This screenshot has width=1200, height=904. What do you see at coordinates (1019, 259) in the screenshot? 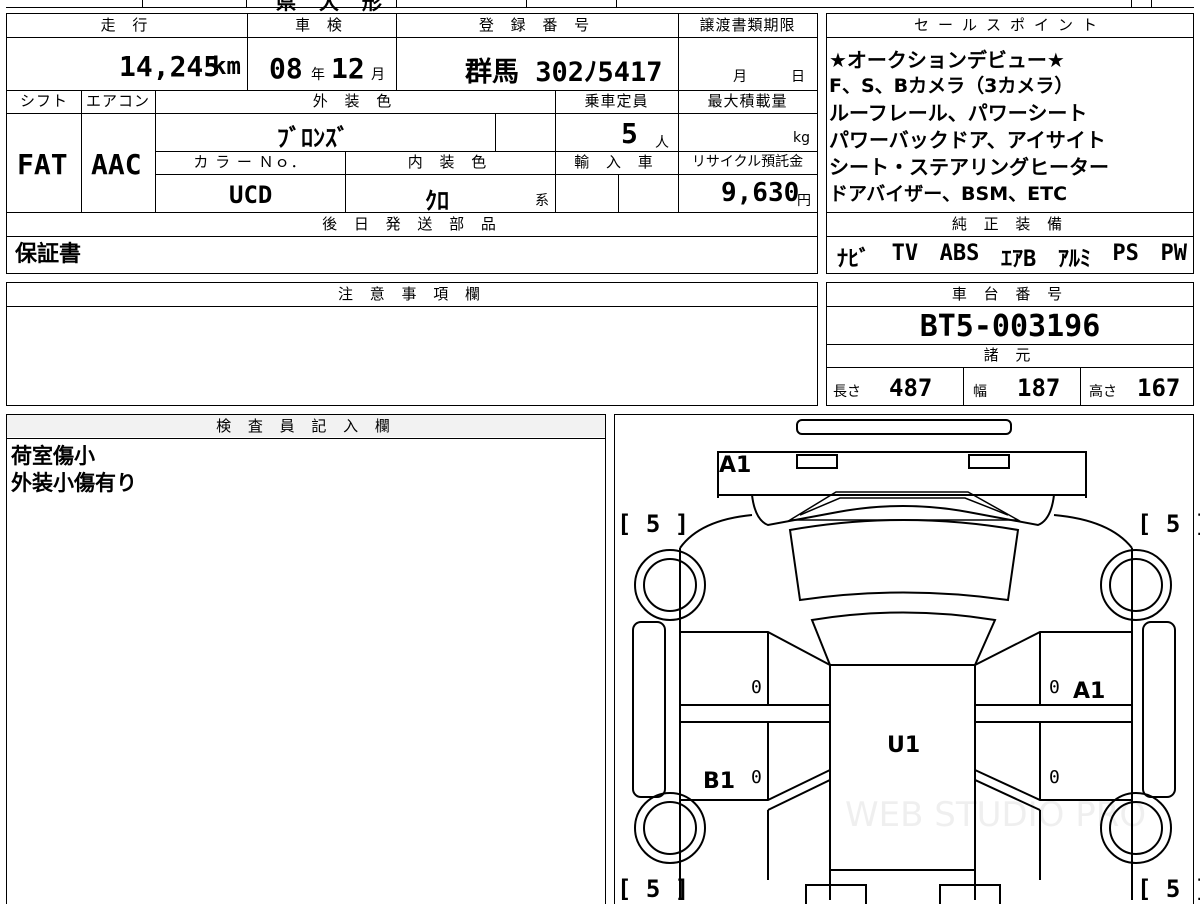
I see `equipment-item-airbag: ｴｱB` at bounding box center [1019, 259].